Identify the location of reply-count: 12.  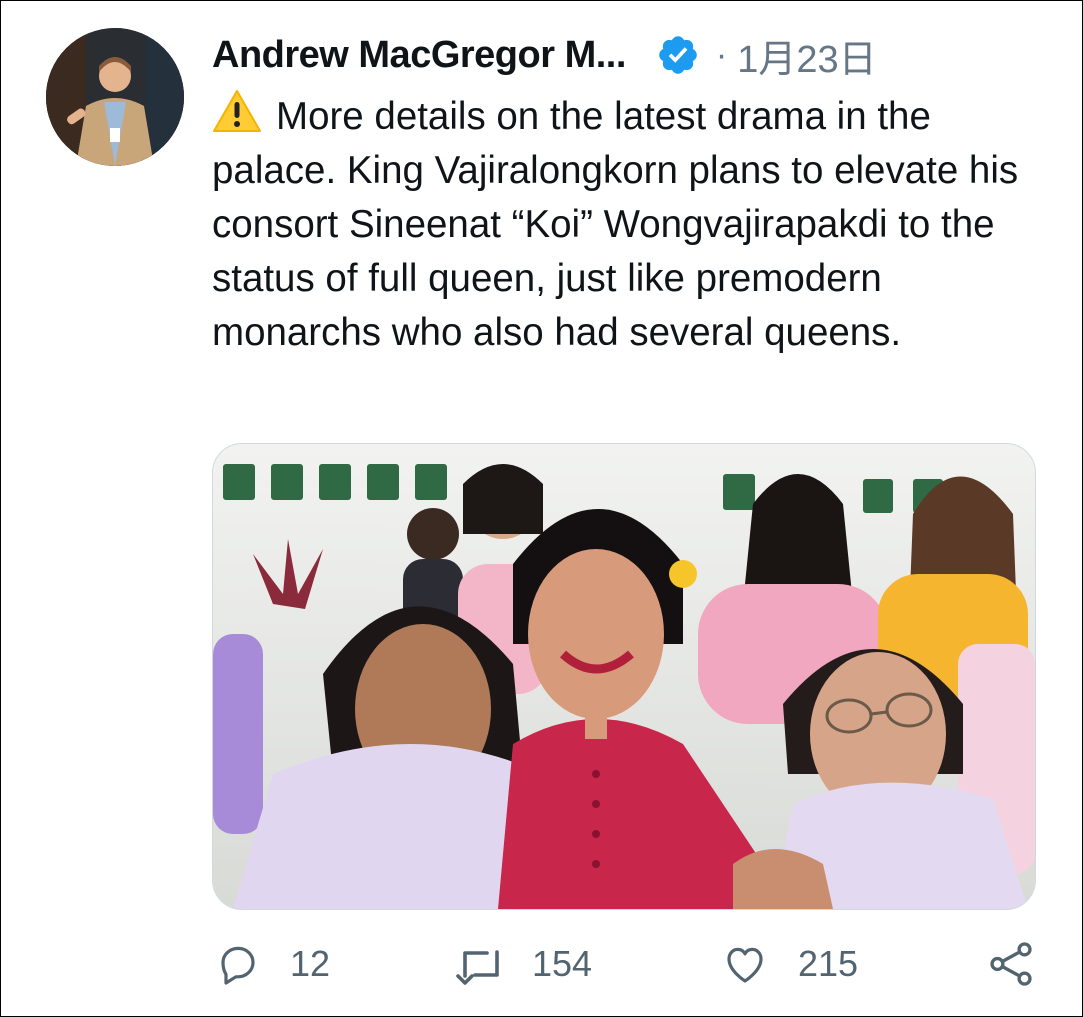
(310, 963).